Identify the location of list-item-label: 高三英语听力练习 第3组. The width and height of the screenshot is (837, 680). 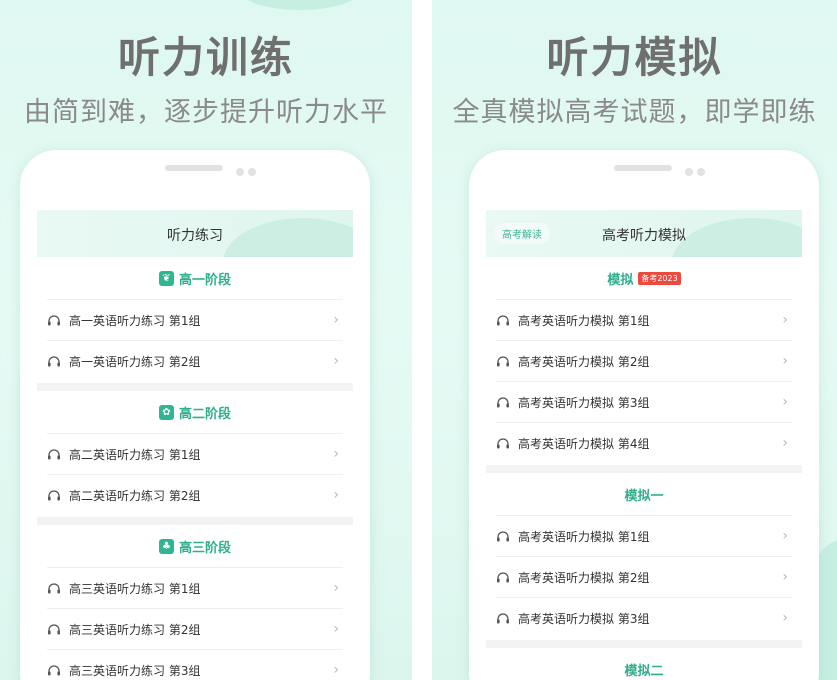
(135, 670).